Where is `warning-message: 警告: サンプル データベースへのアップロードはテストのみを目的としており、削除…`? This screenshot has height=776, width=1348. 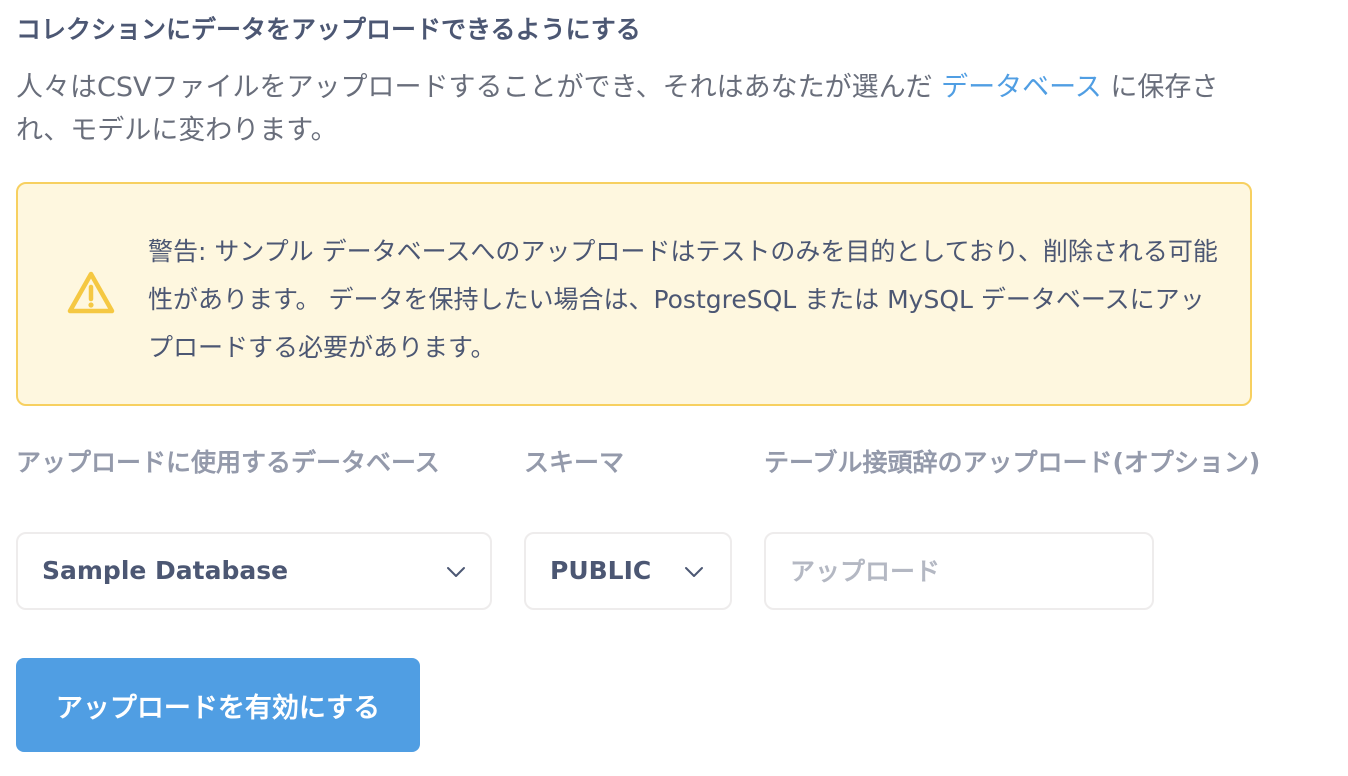
warning-message: 警告: サンプル データベースへのアップロードはテストのみを目的としており、削除… is located at coordinates (683, 299).